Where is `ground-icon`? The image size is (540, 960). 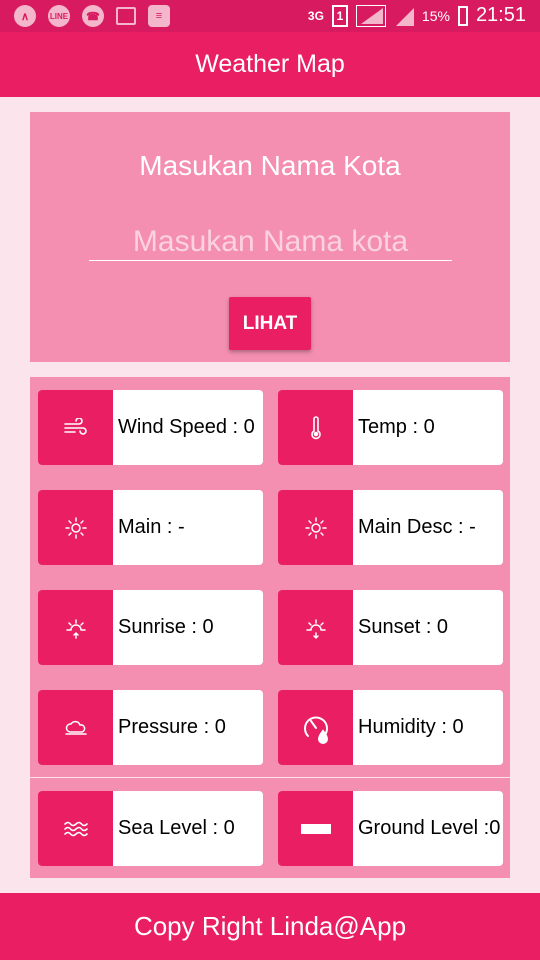
ground-icon is located at coordinates (315, 828).